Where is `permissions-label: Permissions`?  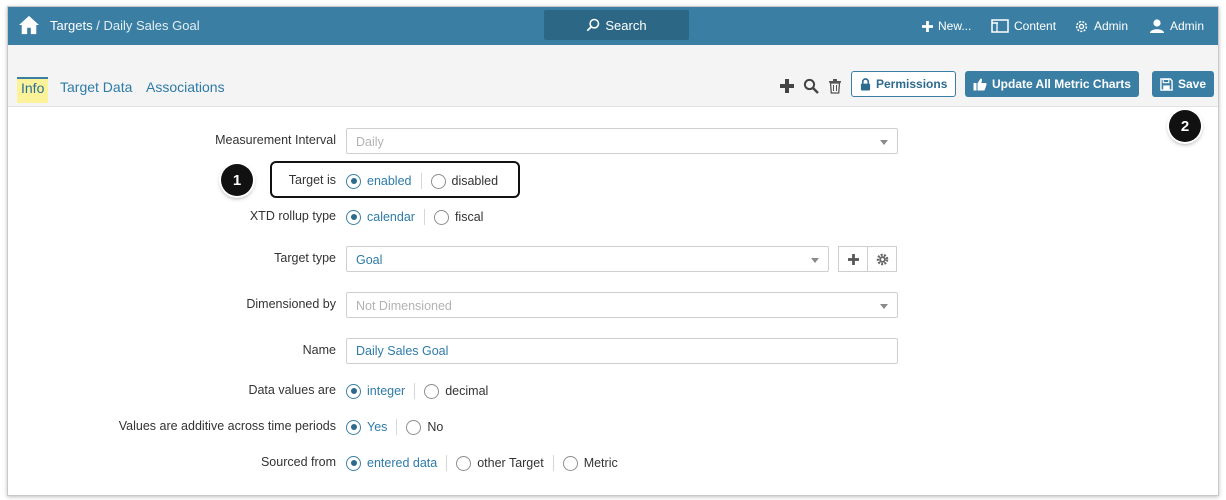
permissions-label: Permissions is located at coordinates (912, 84).